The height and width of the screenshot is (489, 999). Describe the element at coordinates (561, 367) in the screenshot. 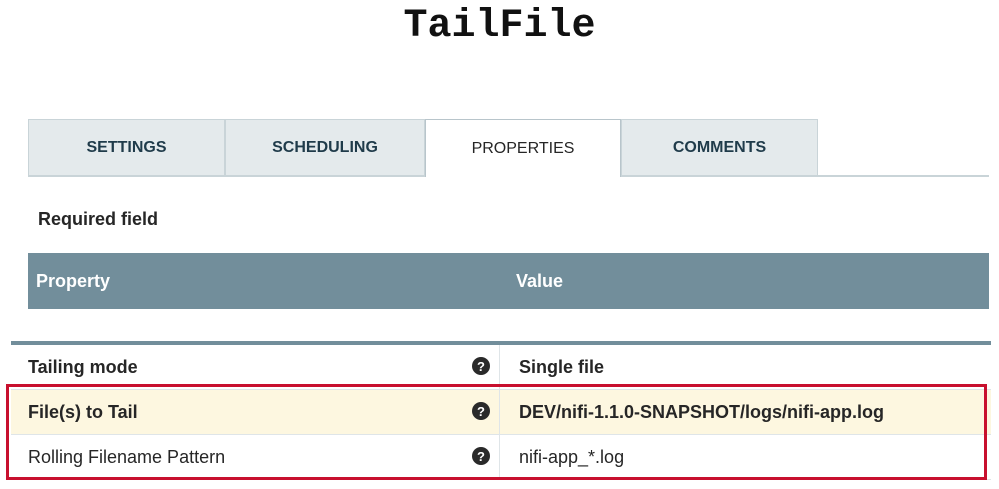

I see `property-value: Single file` at that location.